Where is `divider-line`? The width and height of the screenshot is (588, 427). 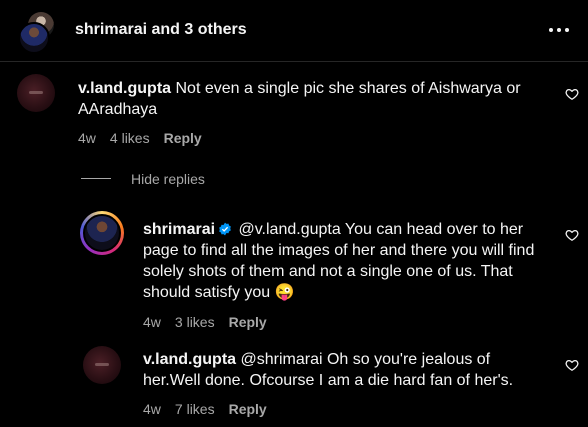 divider-line is located at coordinates (96, 178).